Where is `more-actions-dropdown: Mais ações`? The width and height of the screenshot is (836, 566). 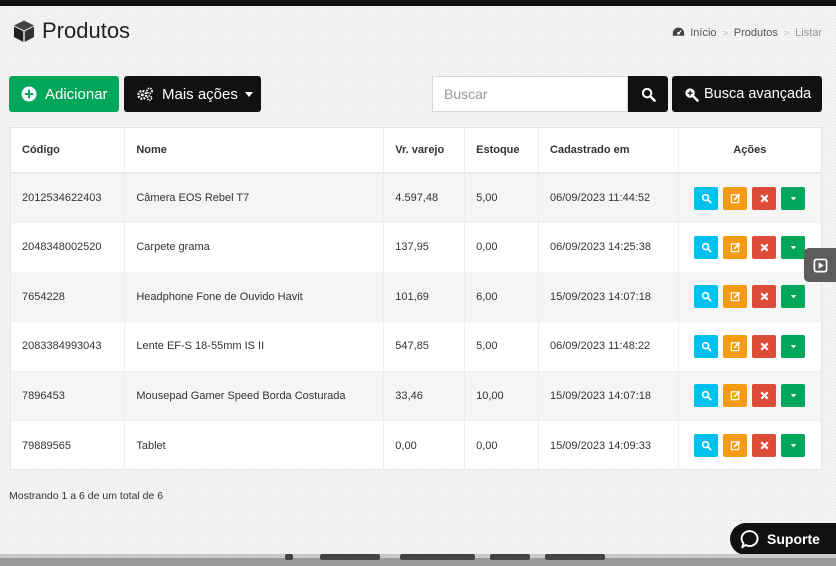
more-actions-dropdown: Mais ações is located at coordinates (192, 94).